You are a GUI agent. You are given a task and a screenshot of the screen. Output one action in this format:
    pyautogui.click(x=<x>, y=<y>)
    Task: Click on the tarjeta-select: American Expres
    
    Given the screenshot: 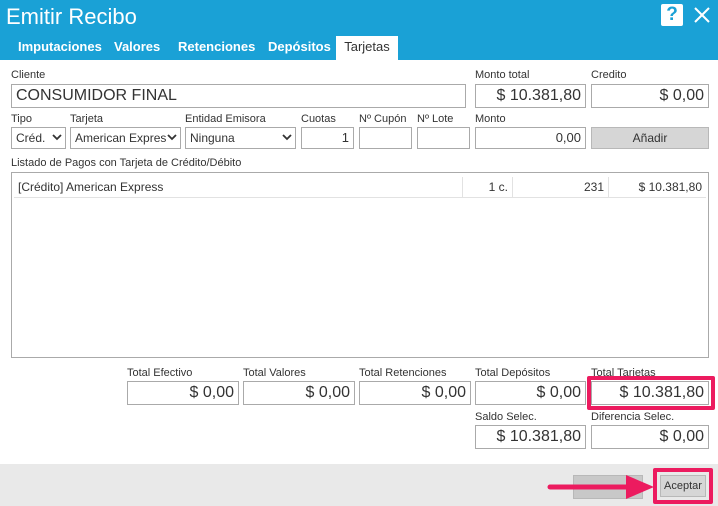 What is the action you would take?
    pyautogui.click(x=125, y=138)
    